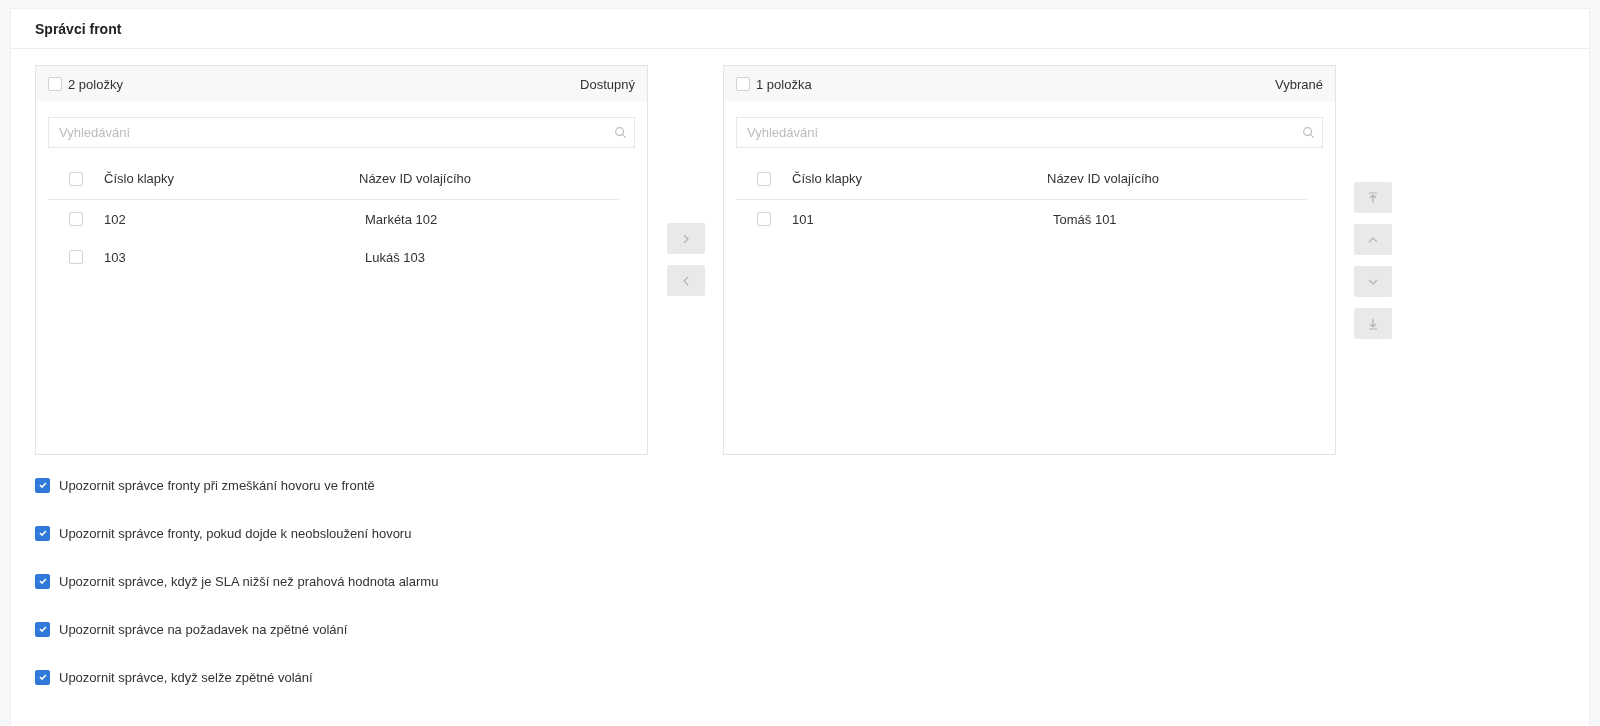 This screenshot has height=726, width=1600. Describe the element at coordinates (1084, 219) in the screenshot. I see `table-cell-text: Tomáš 101` at that location.